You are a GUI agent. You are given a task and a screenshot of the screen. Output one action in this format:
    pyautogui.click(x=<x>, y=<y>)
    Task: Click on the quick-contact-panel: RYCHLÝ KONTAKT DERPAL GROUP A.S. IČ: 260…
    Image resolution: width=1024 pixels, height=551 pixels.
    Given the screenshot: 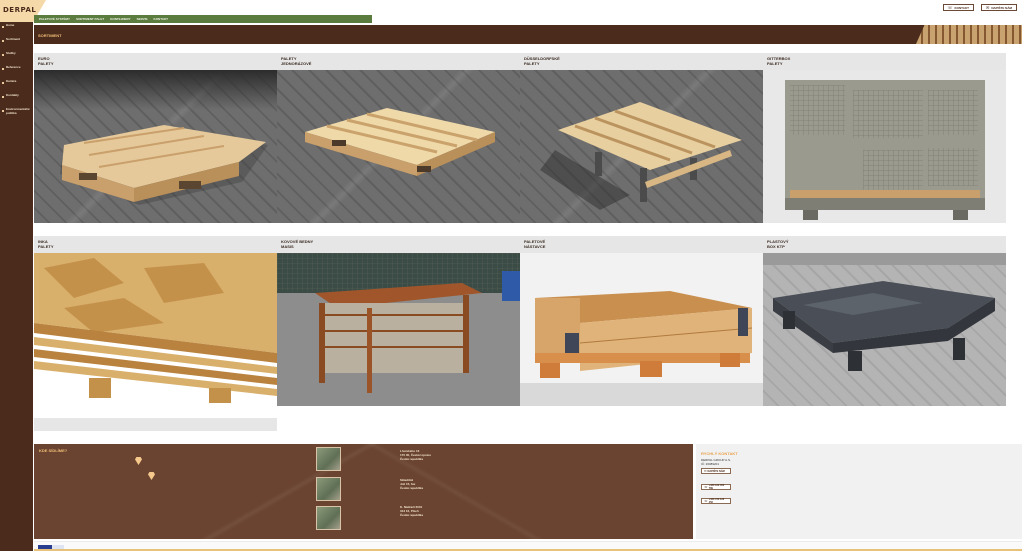 What is the action you would take?
    pyautogui.click(x=859, y=491)
    